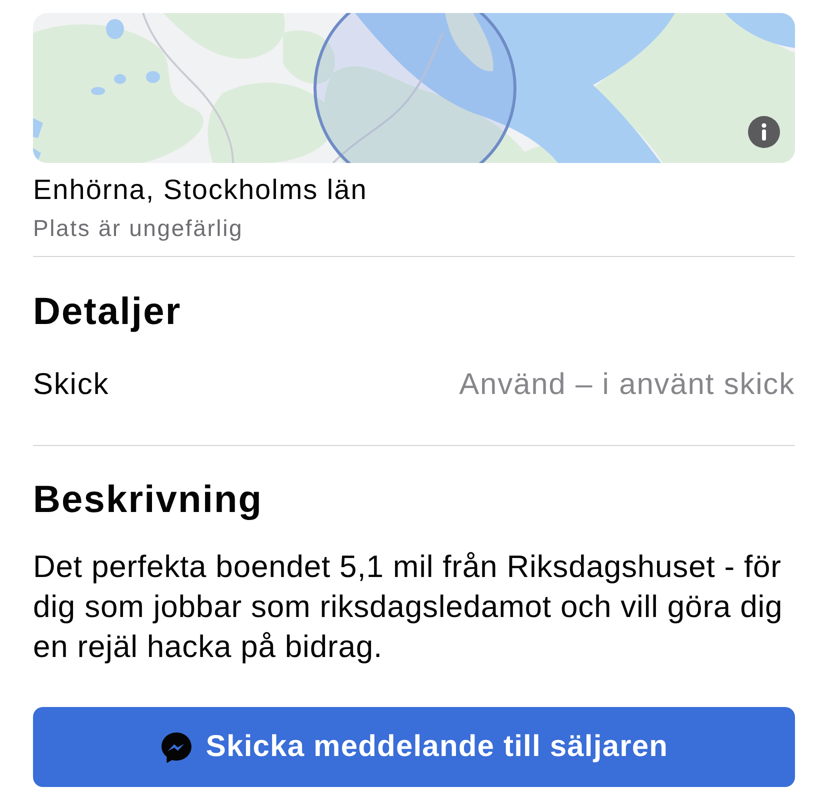 The image size is (828, 797). What do you see at coordinates (200, 190) in the screenshot?
I see `location-title: Enhörna, Stockholms län` at bounding box center [200, 190].